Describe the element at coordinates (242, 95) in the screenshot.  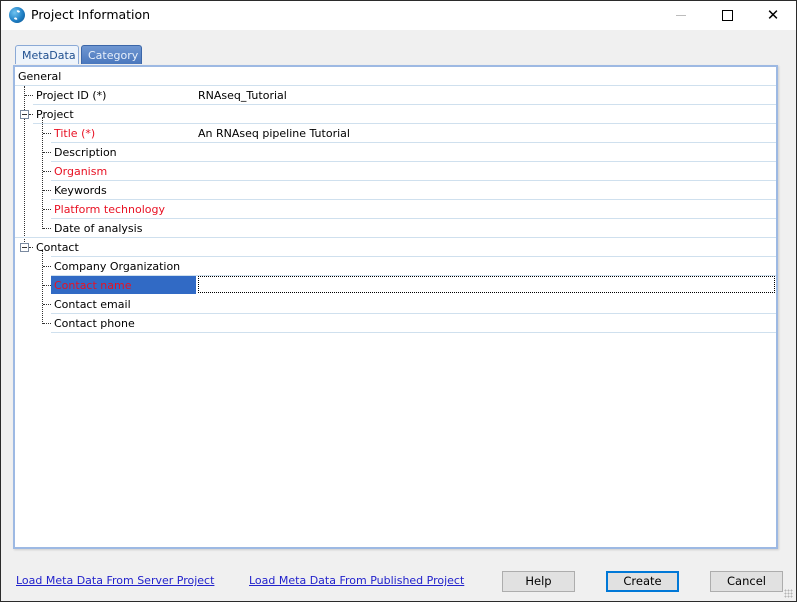
I see `property-value-project-id: RNAseq_Tutorial` at that location.